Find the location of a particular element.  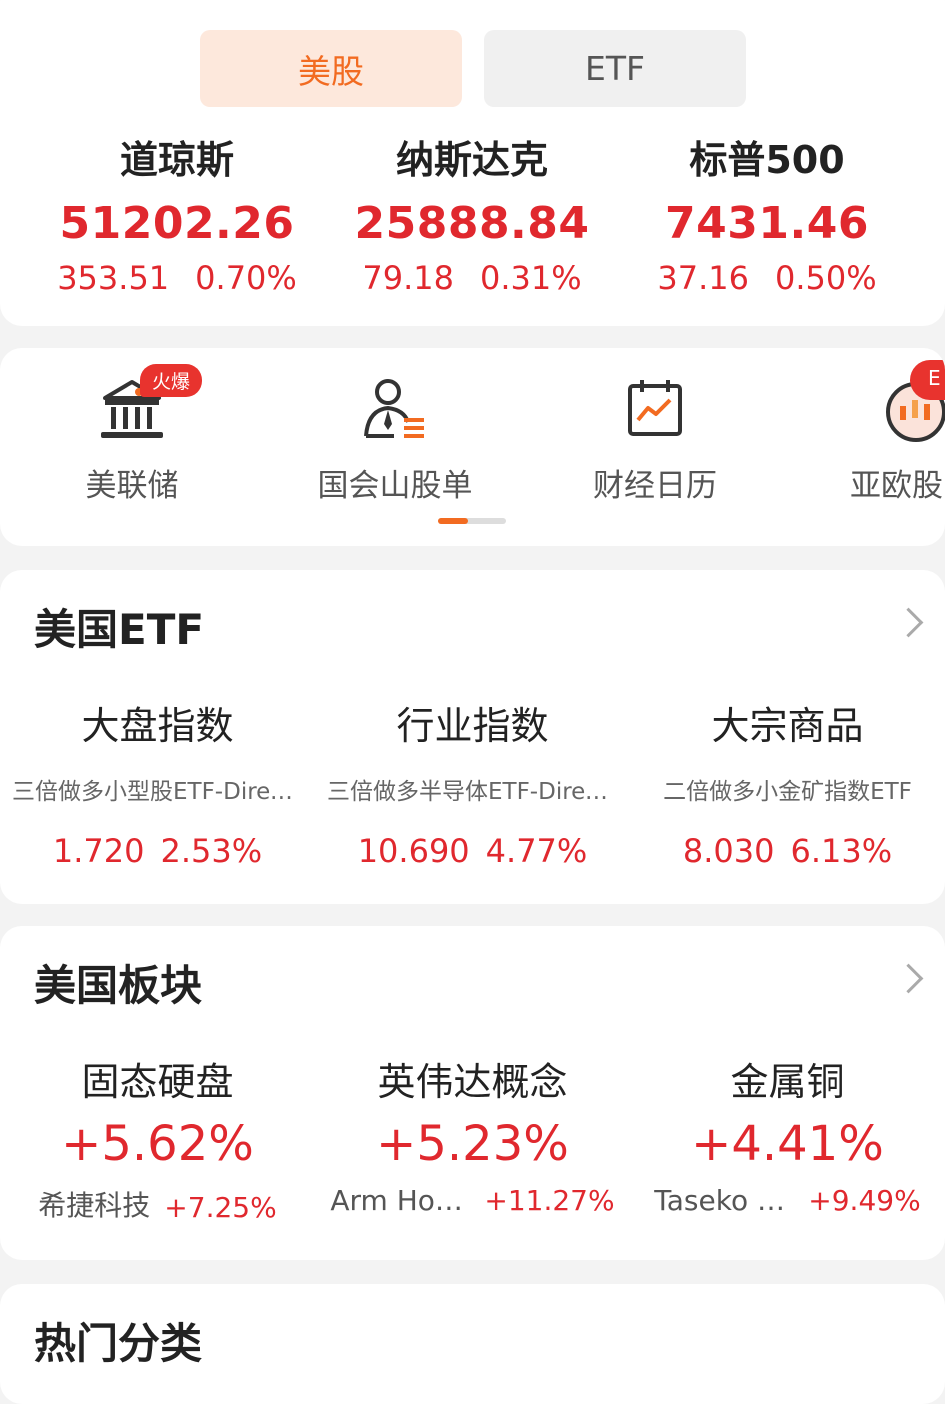

tab-etf: ETF is located at coordinates (615, 68).